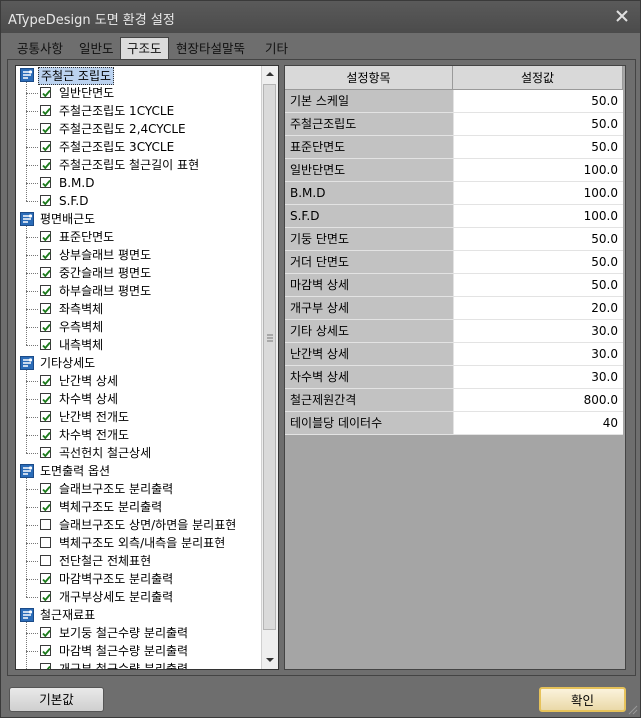  What do you see at coordinates (139, 255) in the screenshot?
I see `tree-item: 상부슬래브 평면도` at bounding box center [139, 255].